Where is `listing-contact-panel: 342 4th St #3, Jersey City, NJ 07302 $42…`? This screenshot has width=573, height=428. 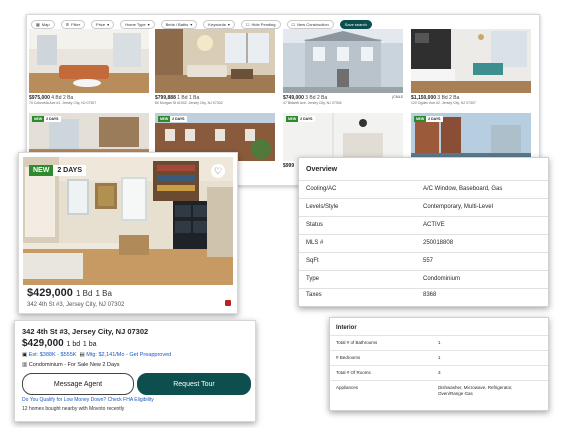
listing-contact-panel: 342 4th St #3, Jersey City, NJ 07302 $42… is located at coordinates (135, 371).